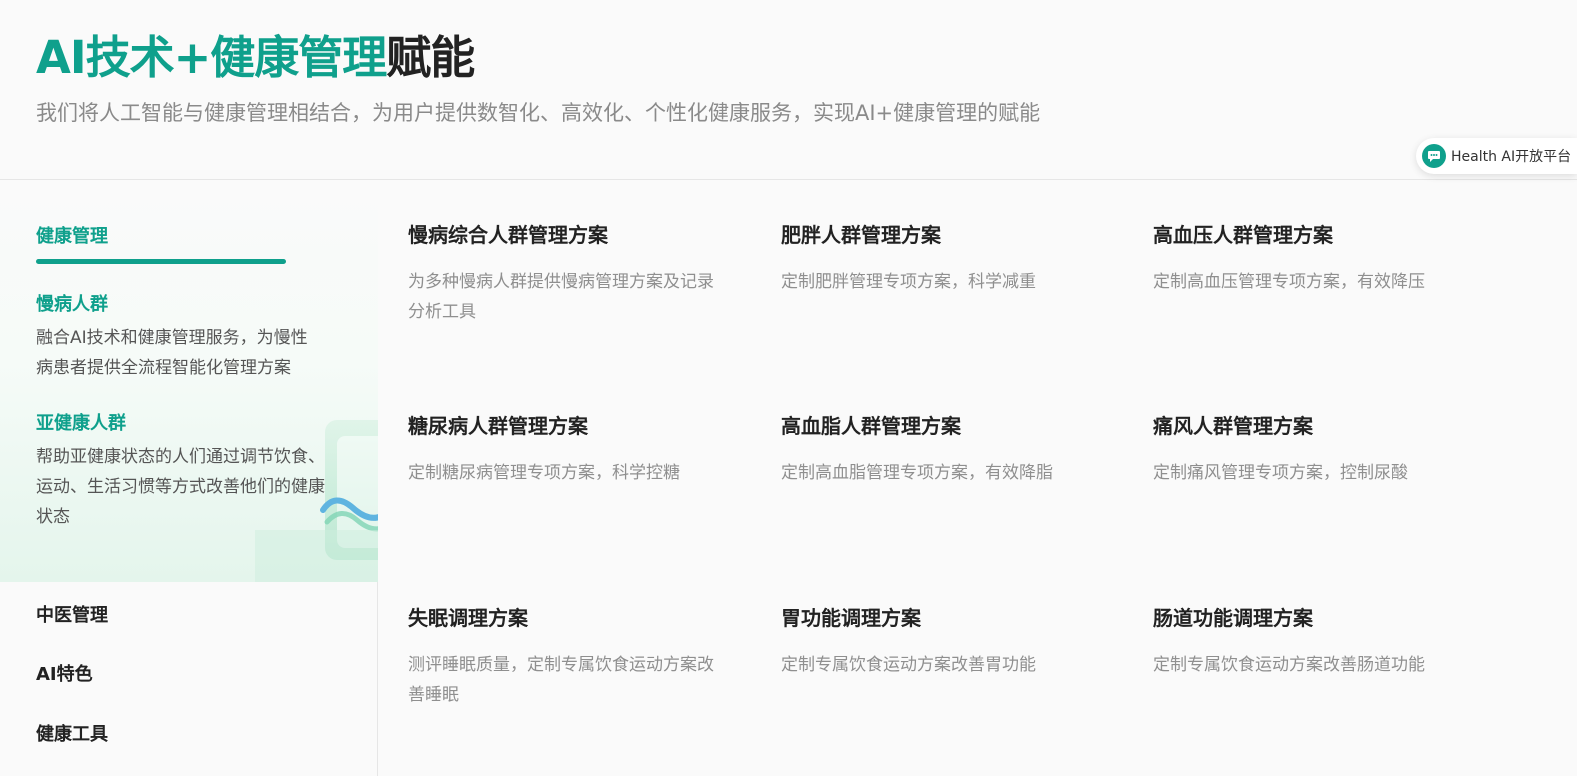 This screenshot has height=776, width=1577. I want to click on sidebar-item-tcm: 中医管理, so click(72, 614).